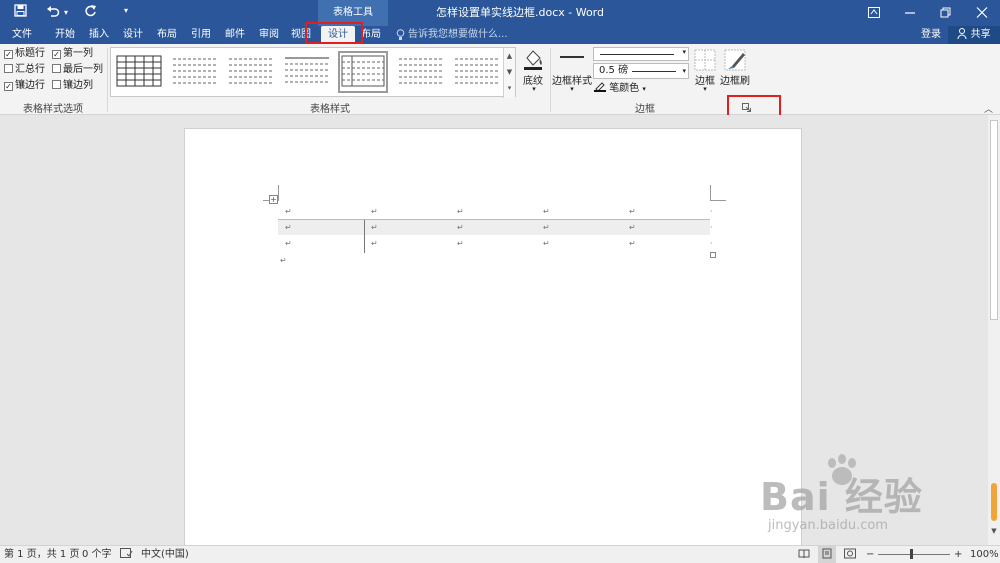 Image resolution: width=1000 pixels, height=563 pixels. I want to click on banded-rows-label: 镶边行, so click(30, 85).